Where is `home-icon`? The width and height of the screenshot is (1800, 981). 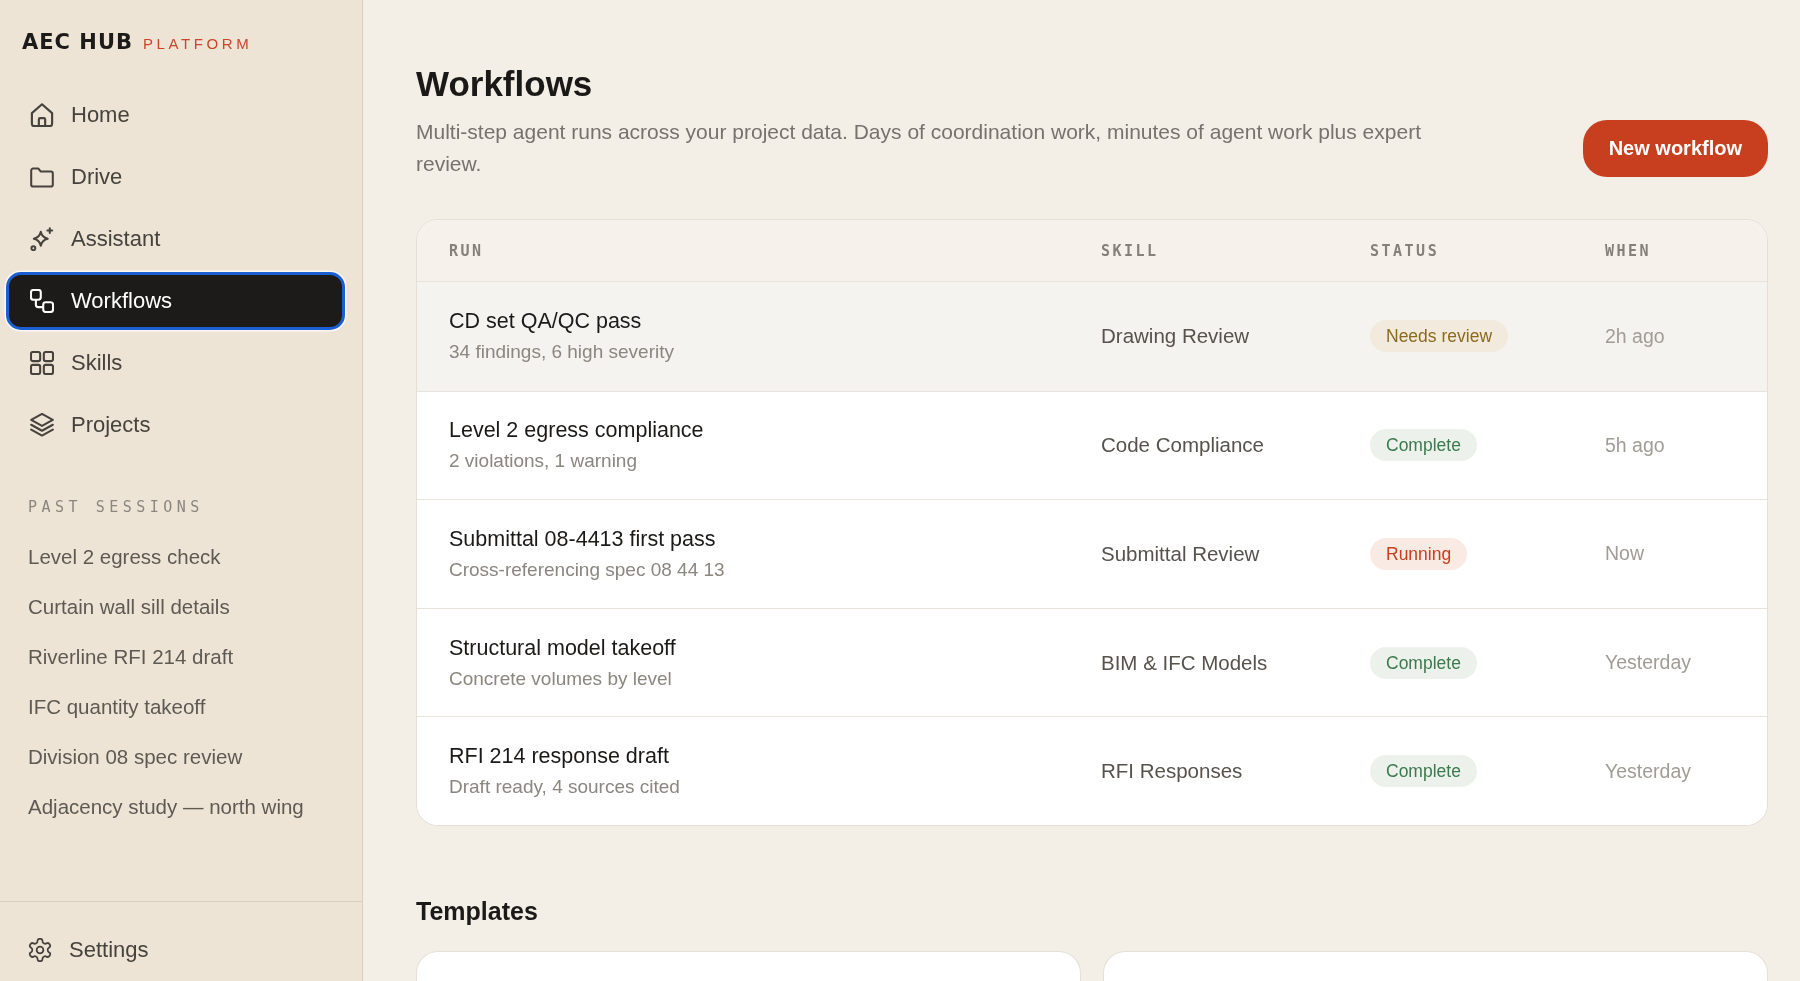 home-icon is located at coordinates (42, 115).